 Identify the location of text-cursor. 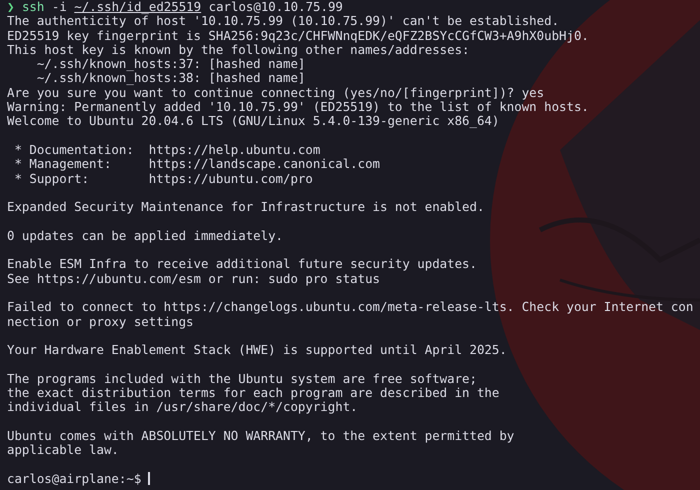
(149, 479).